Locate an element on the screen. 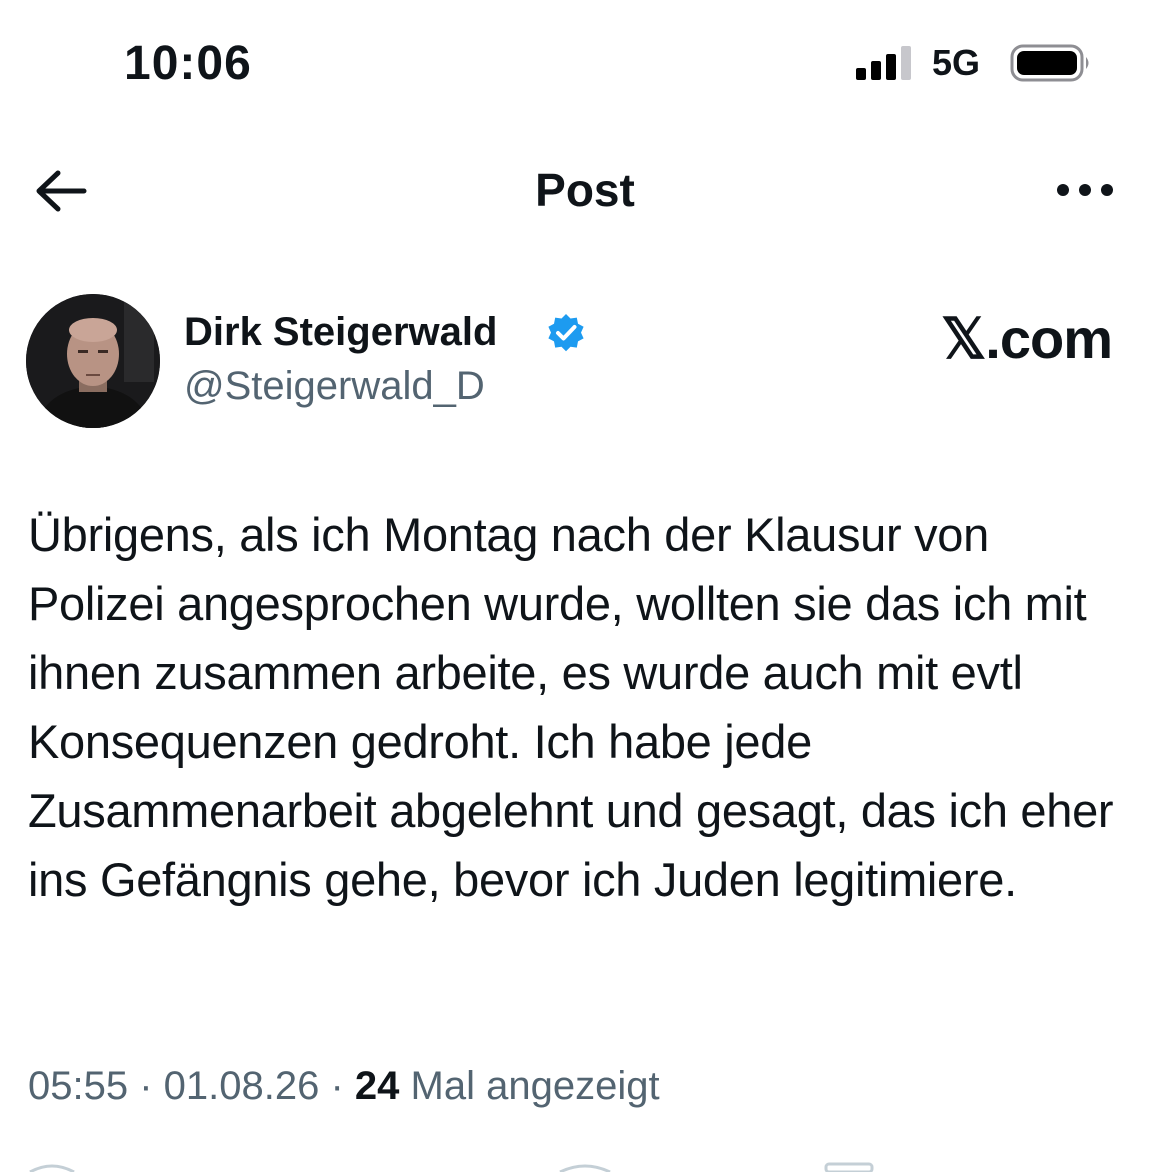  avatar is located at coordinates (93, 361).